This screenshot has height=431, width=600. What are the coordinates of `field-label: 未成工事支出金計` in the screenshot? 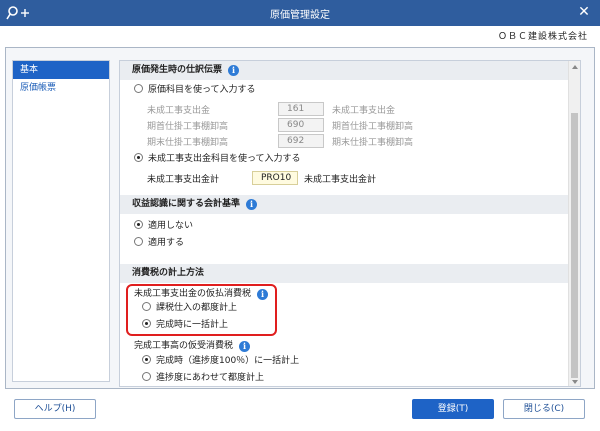 It's located at (183, 180).